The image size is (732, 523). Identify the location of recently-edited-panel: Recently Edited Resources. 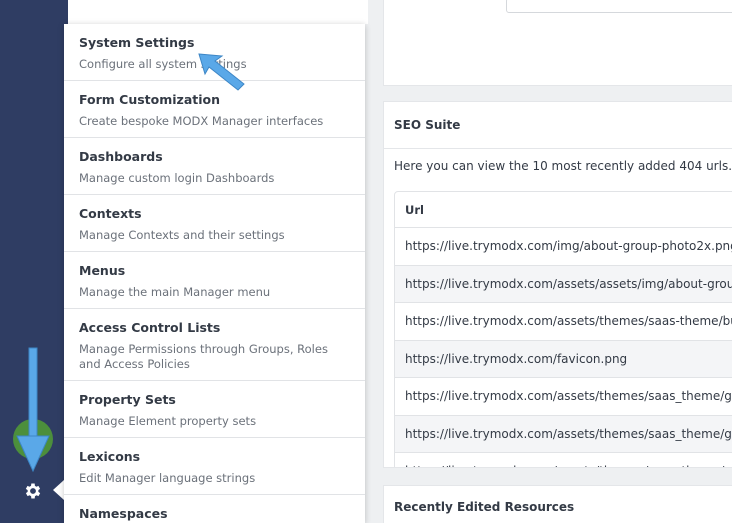
(557, 504).